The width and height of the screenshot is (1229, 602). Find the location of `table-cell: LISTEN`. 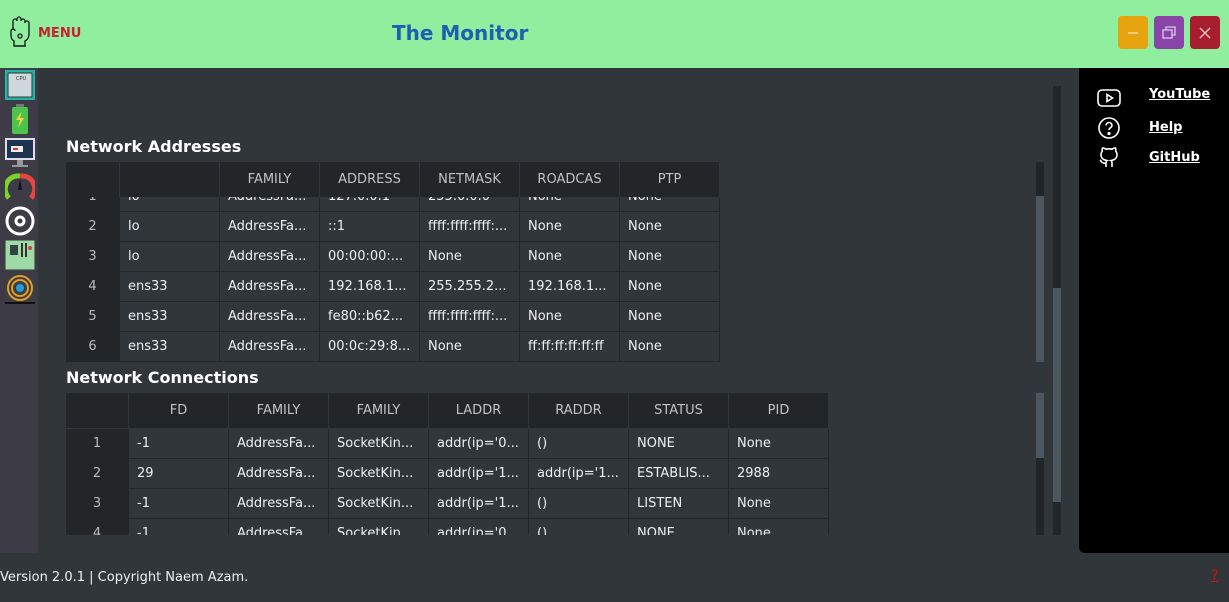

table-cell: LISTEN is located at coordinates (679, 504).